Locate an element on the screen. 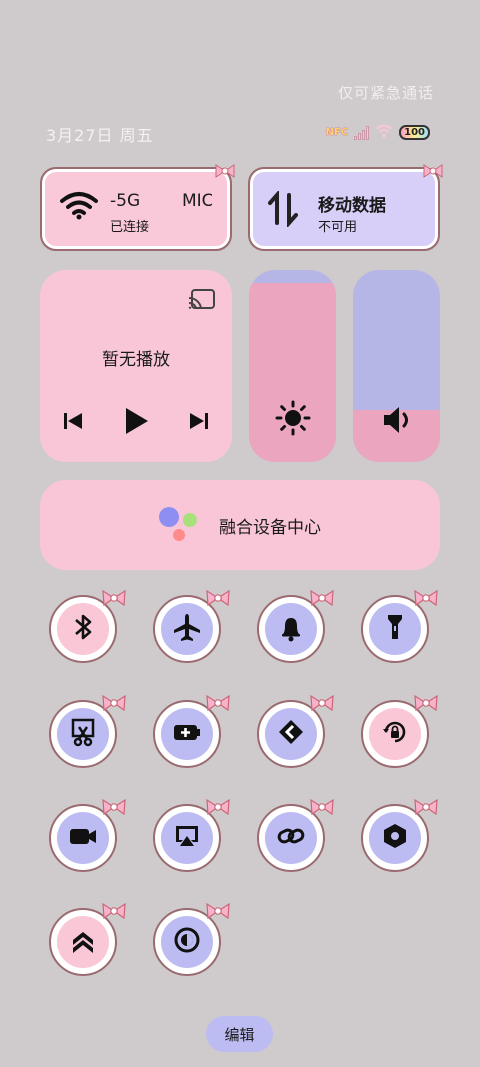 The image size is (480, 1067). toggle-flashlight is located at coordinates (399, 626).